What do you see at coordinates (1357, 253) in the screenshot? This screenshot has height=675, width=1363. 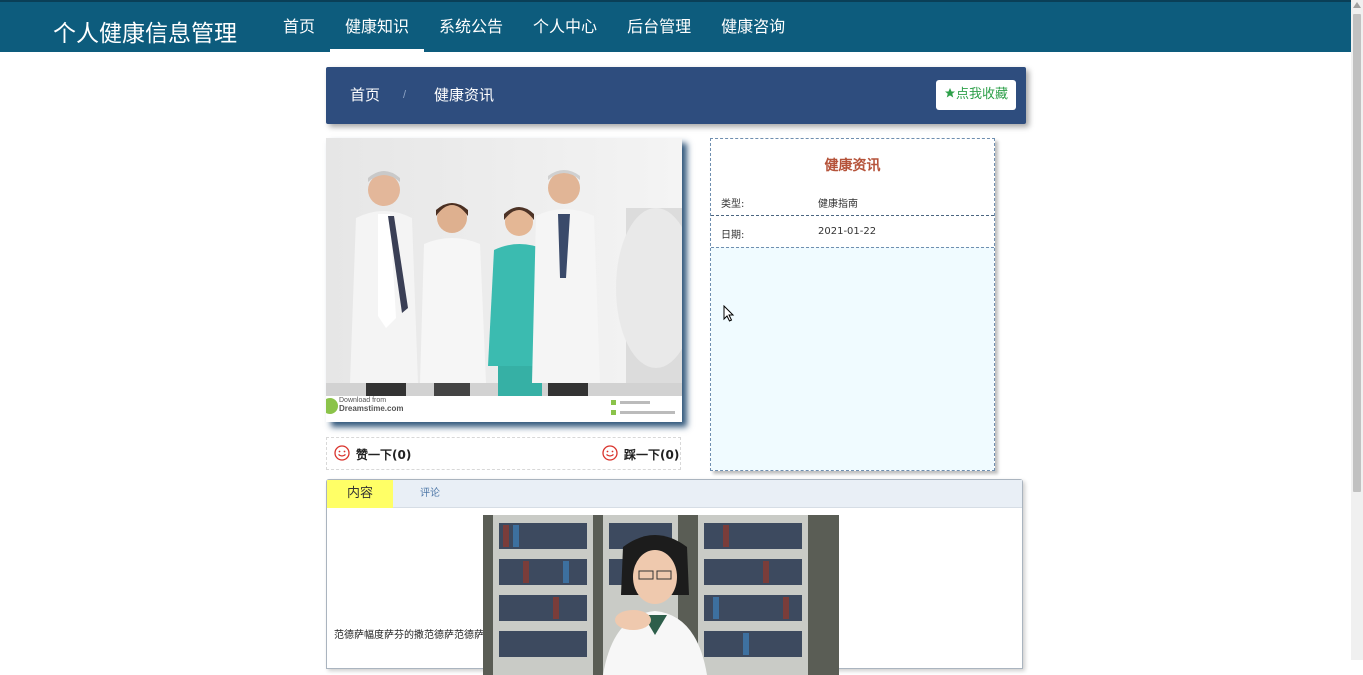 I see `scroll-thumb` at bounding box center [1357, 253].